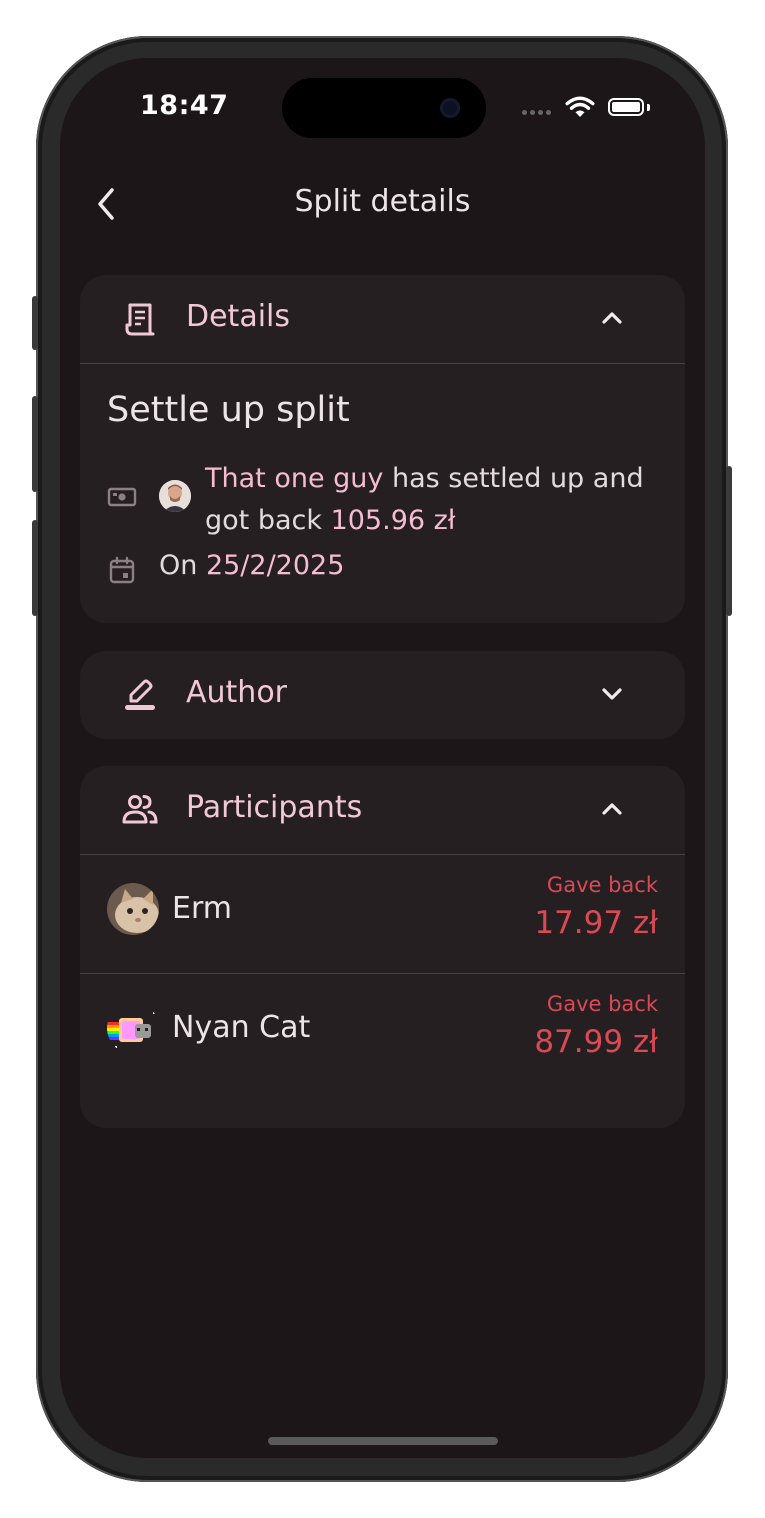 The height and width of the screenshot is (1518, 765). Describe the element at coordinates (580, 106) in the screenshot. I see `wifi-icon` at that location.